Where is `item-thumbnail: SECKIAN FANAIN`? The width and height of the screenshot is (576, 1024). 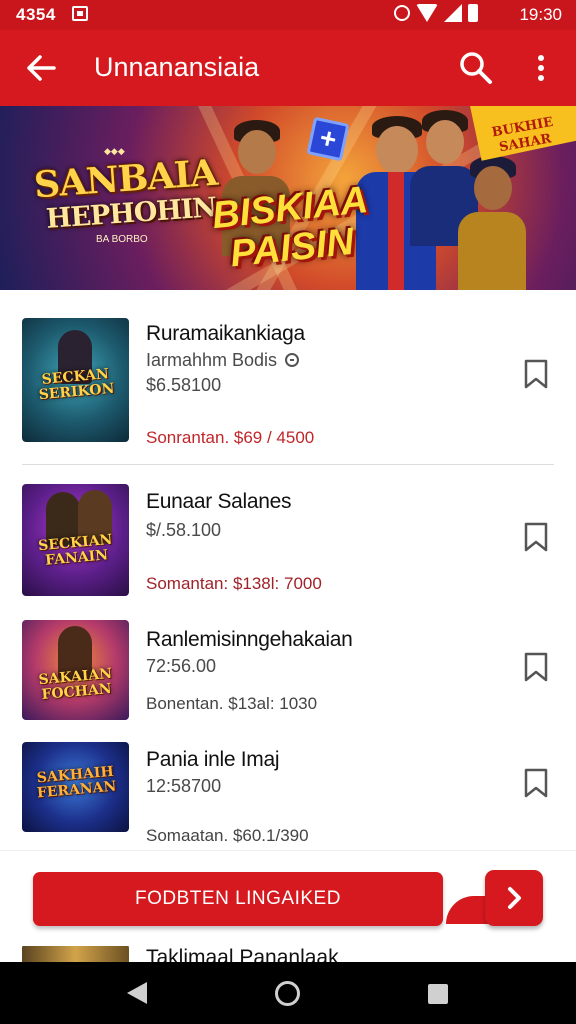
item-thumbnail: SECKIAN FANAIN is located at coordinates (75, 540).